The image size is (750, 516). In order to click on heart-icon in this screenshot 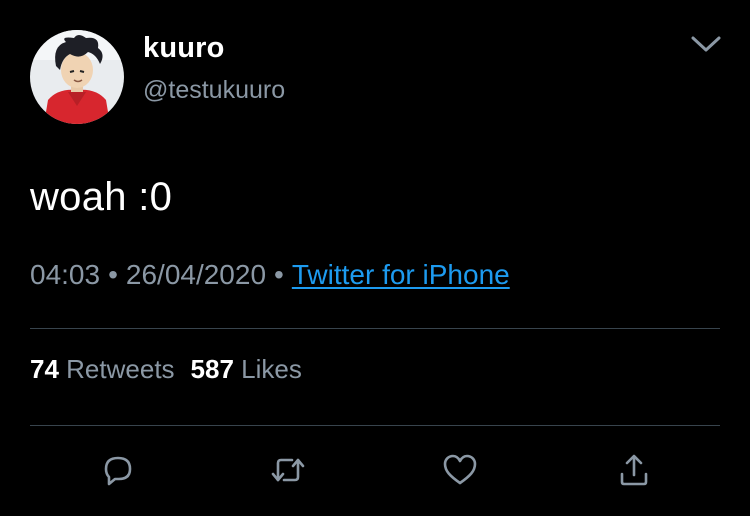, I will do `click(460, 469)`.